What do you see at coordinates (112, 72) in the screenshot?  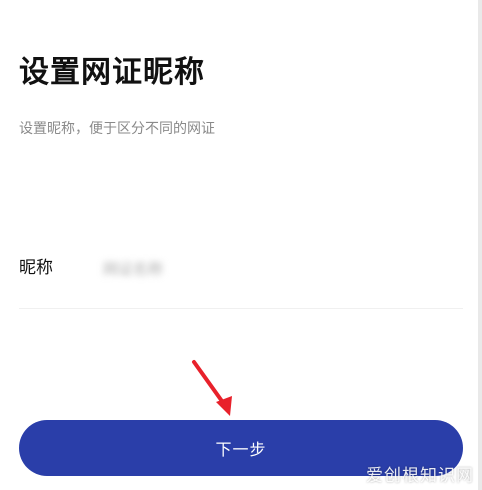 I see `page-title: 设置网证昵称` at bounding box center [112, 72].